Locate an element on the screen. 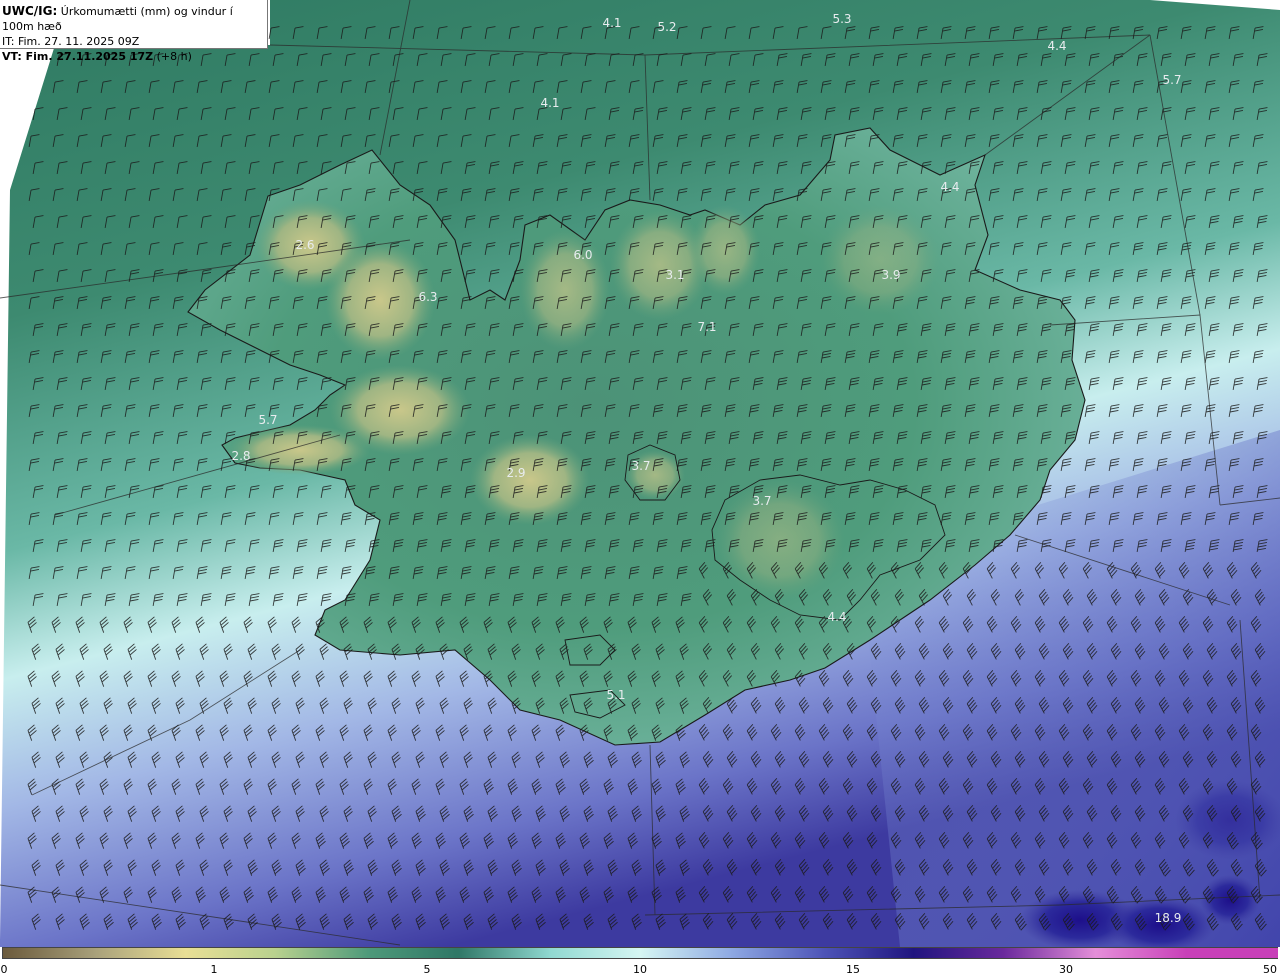 The width and height of the screenshot is (1280, 978). colorbar-tick-10: 10 is located at coordinates (640, 969).